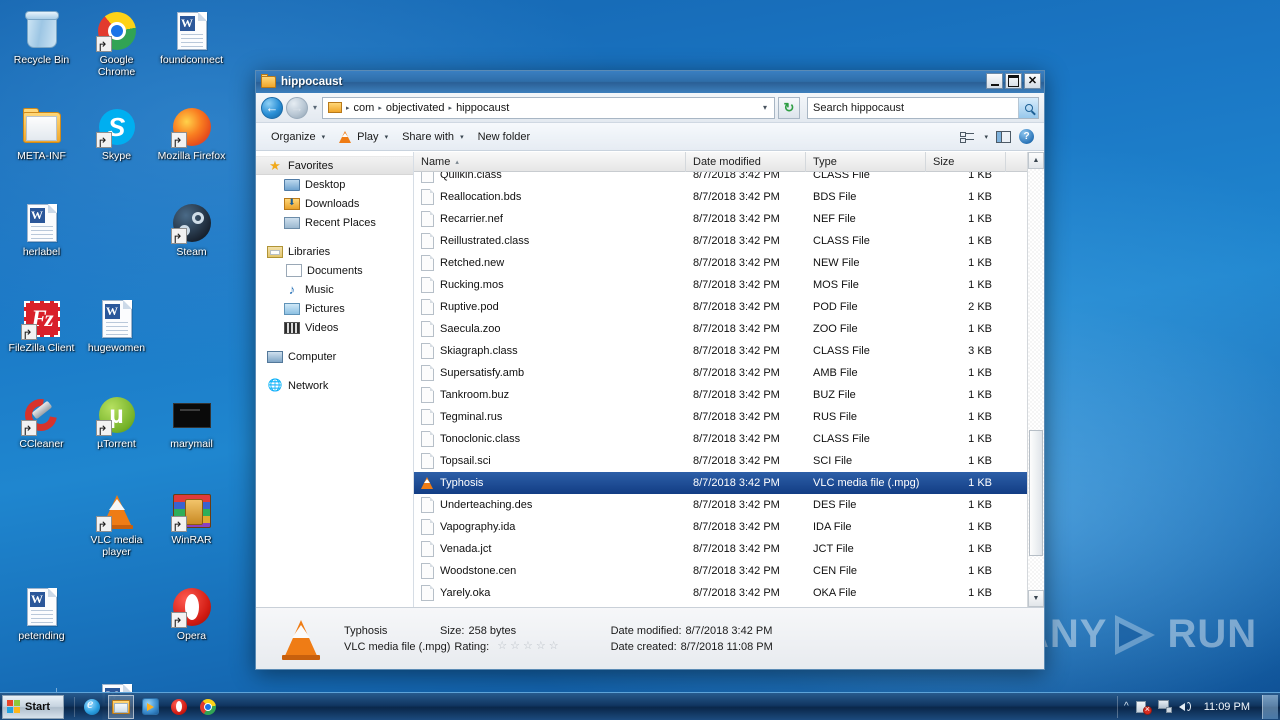  What do you see at coordinates (334, 356) in the screenshot?
I see `sidebar-item-computer: Computer` at bounding box center [334, 356].